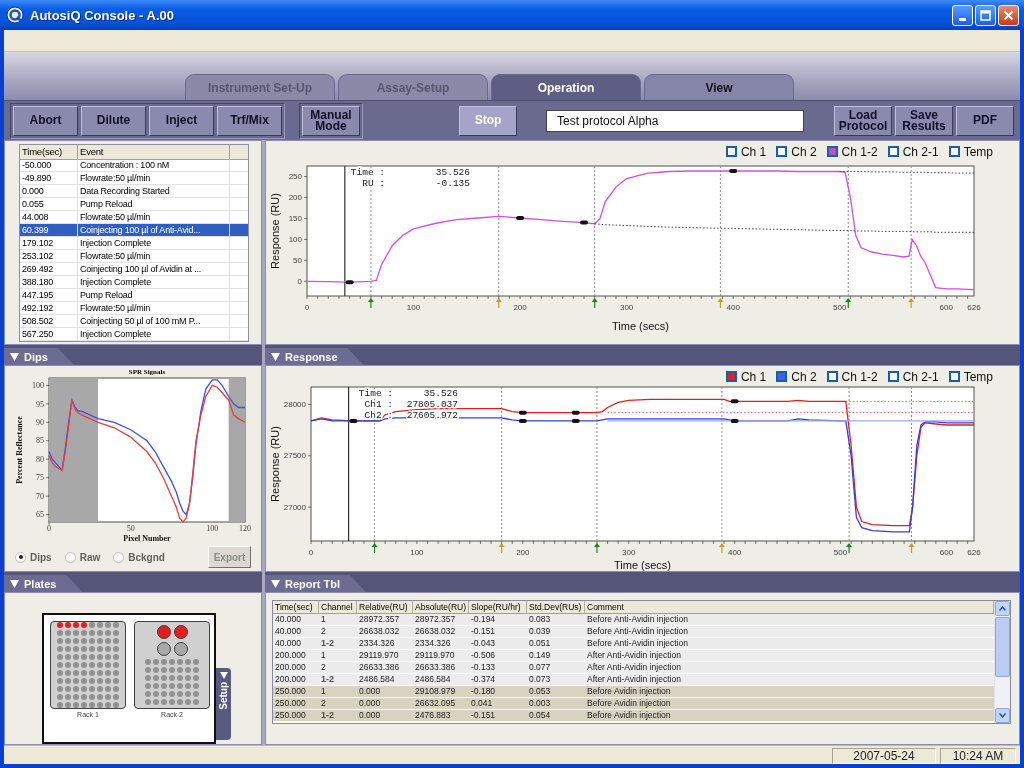  I want to click on table-row: 0.000 Data Recording Started, so click(134, 191).